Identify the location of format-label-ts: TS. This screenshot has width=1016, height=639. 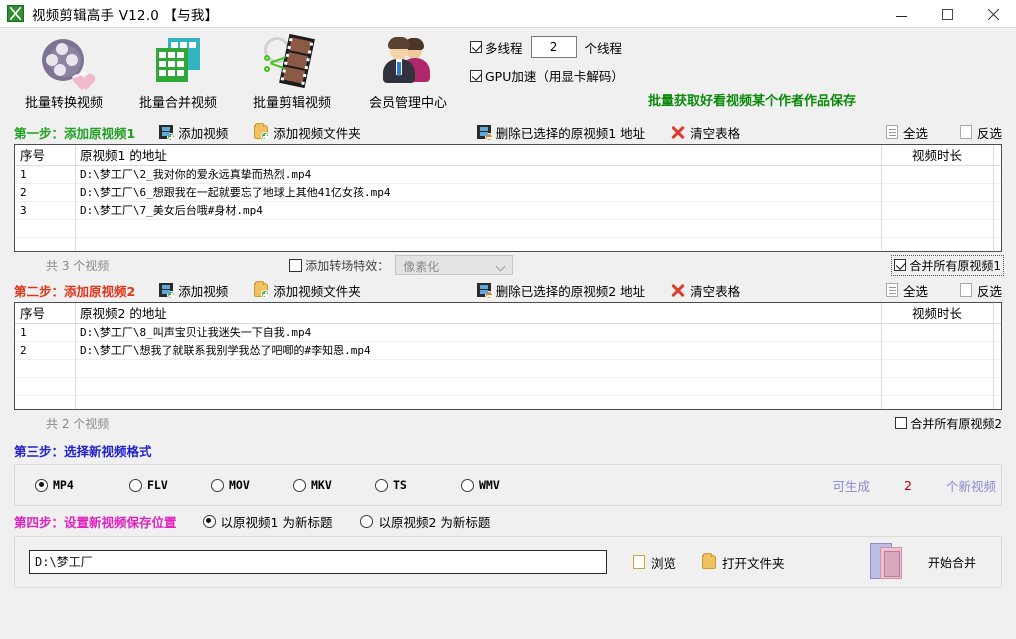
(400, 485).